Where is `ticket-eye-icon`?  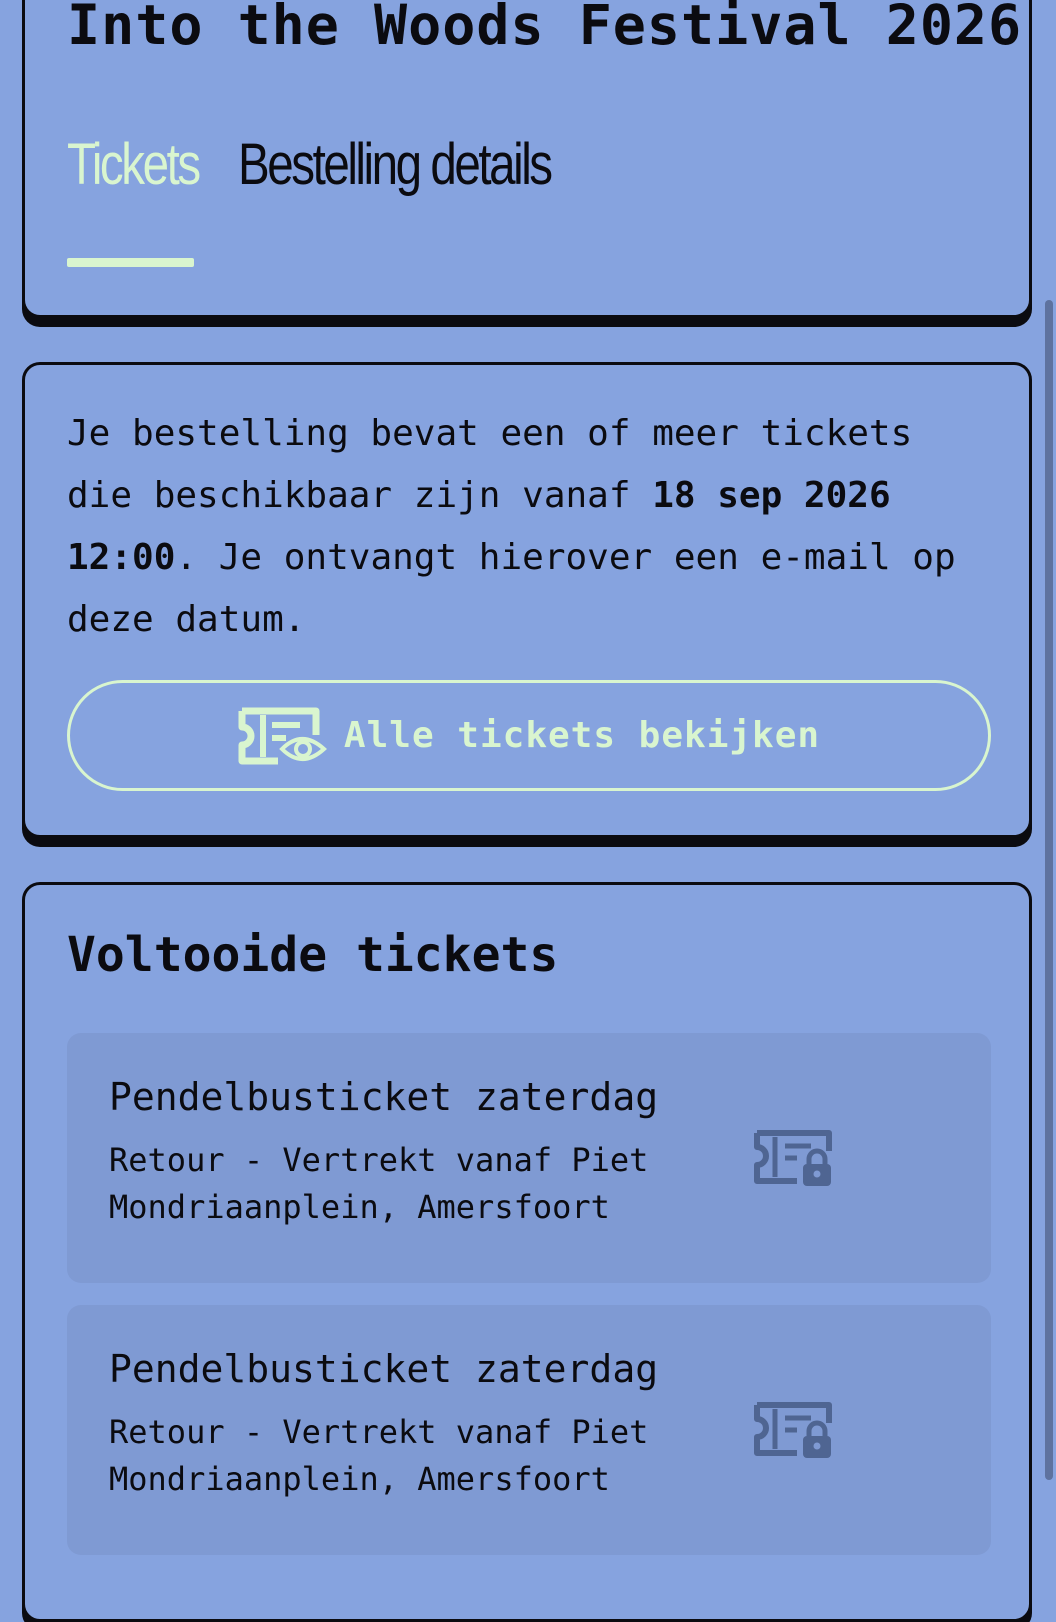
ticket-eye-icon is located at coordinates (284, 736).